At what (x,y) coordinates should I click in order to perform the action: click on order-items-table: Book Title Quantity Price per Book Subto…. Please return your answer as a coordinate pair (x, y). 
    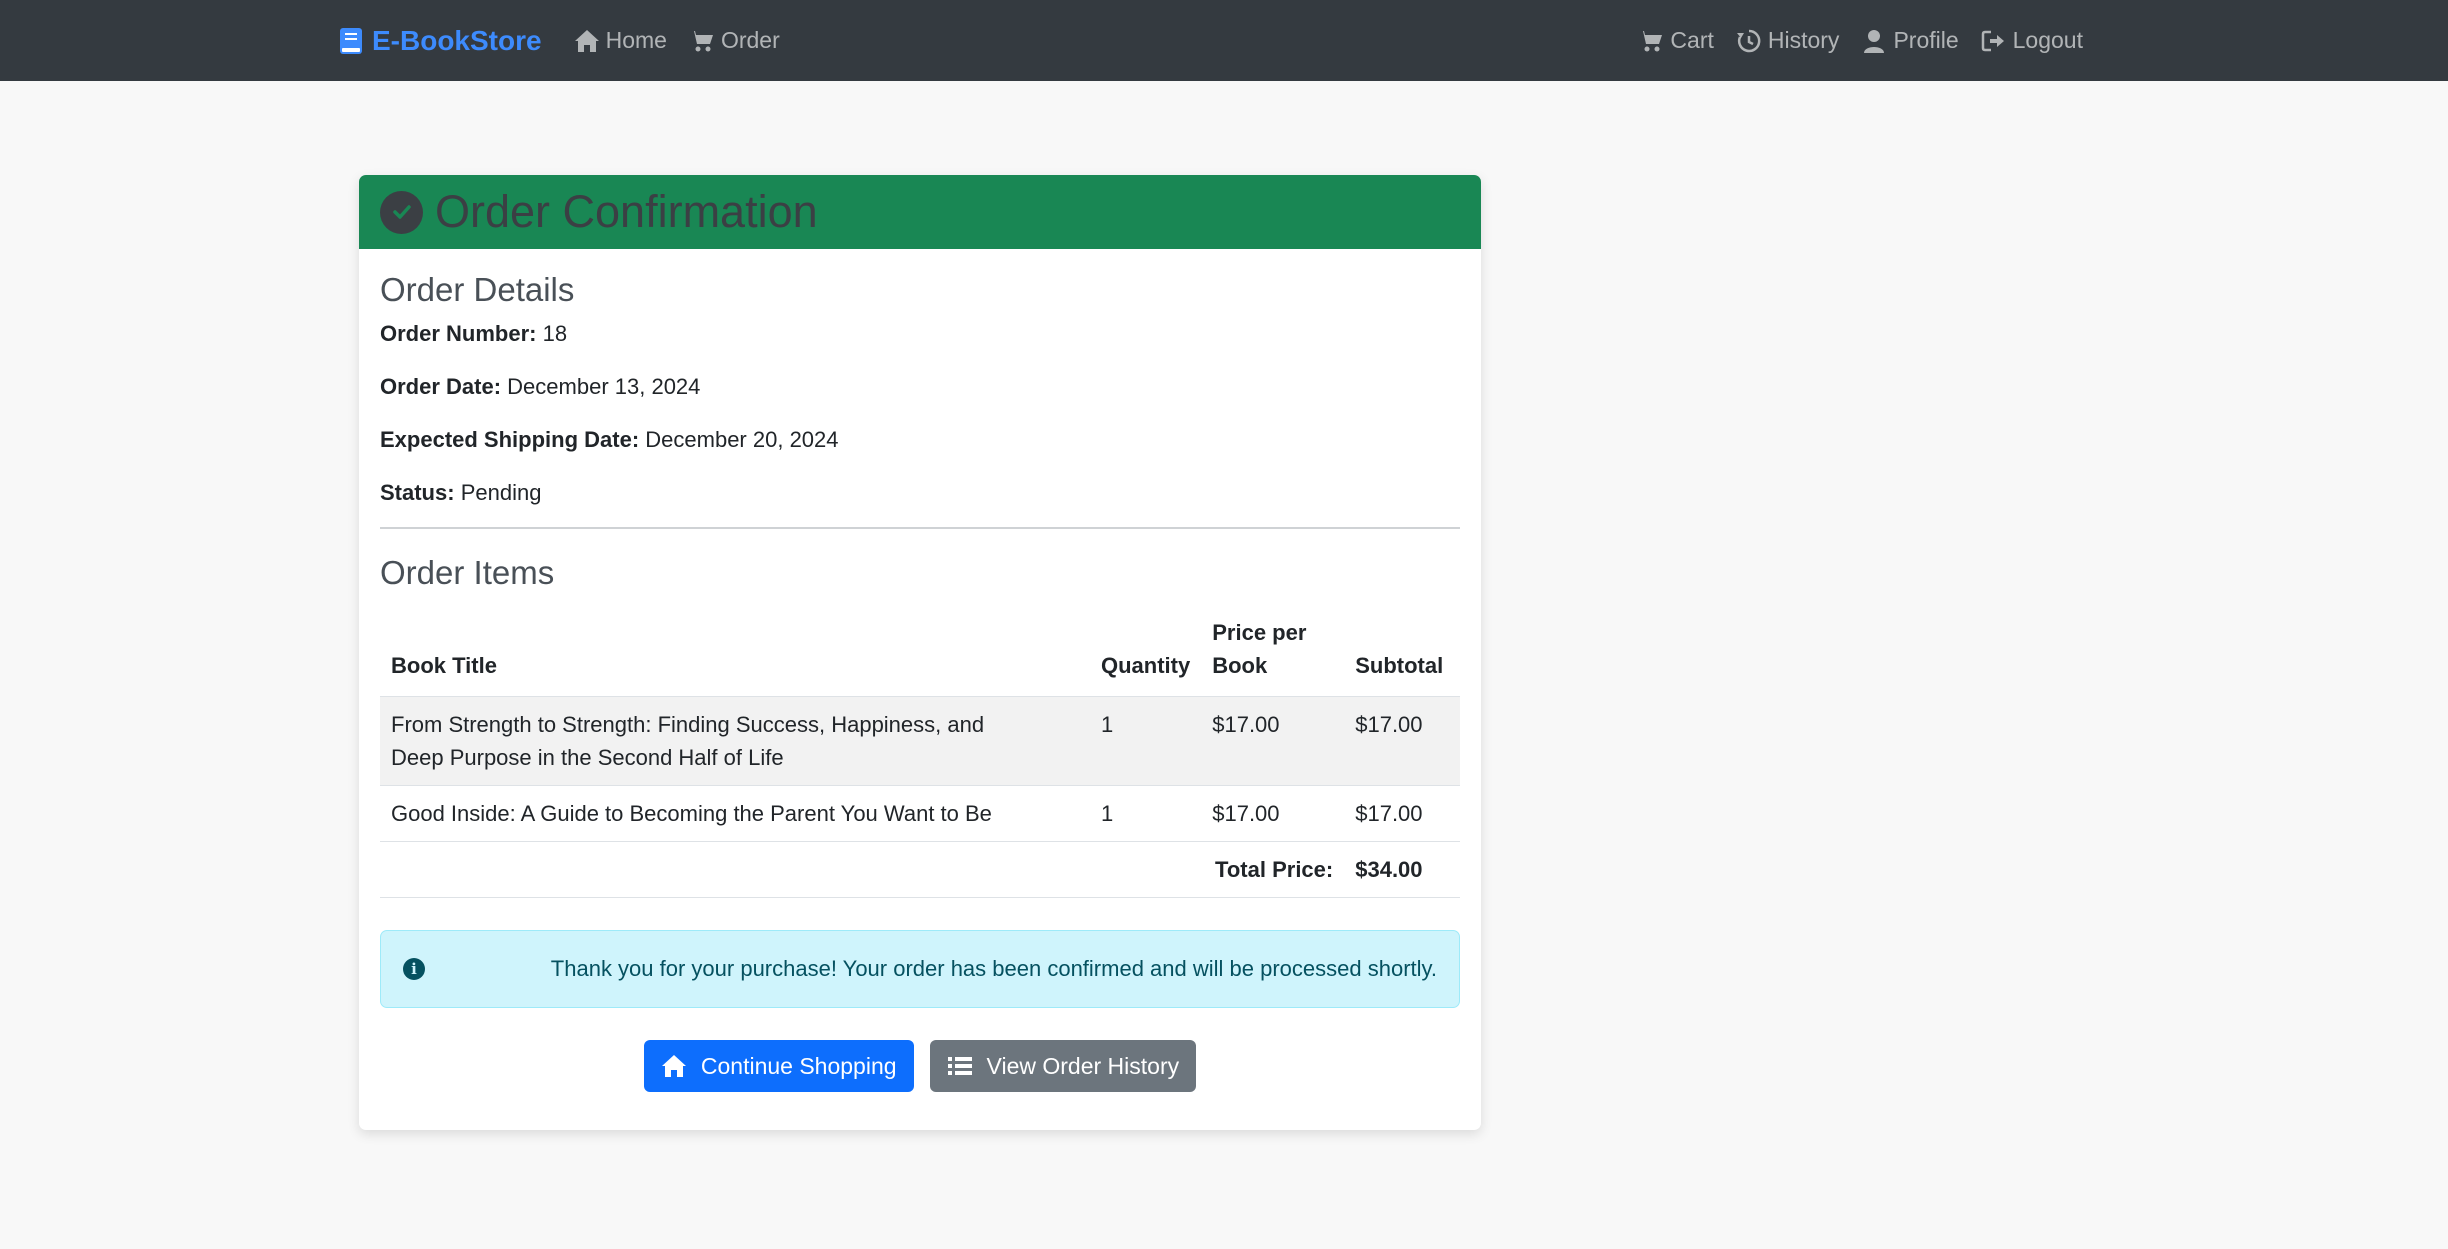
    Looking at the image, I should click on (920, 752).